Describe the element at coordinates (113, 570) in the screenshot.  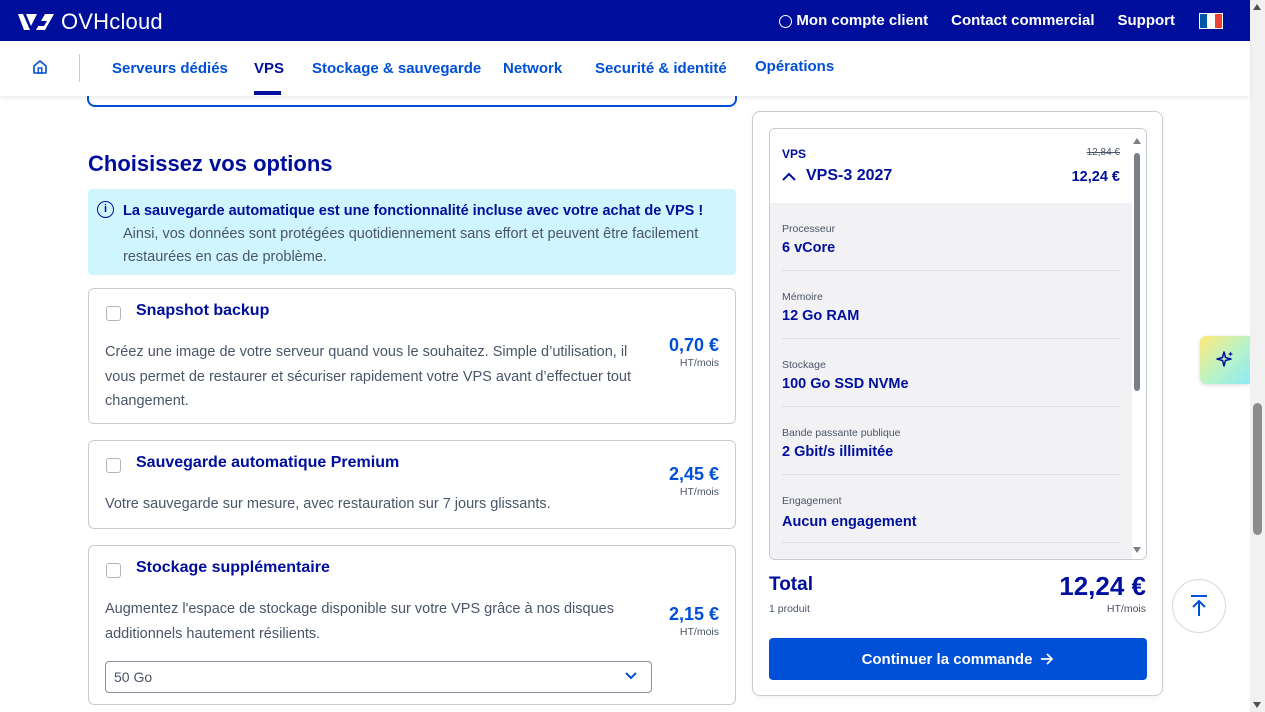
I see `extra-storage-checkbox` at that location.